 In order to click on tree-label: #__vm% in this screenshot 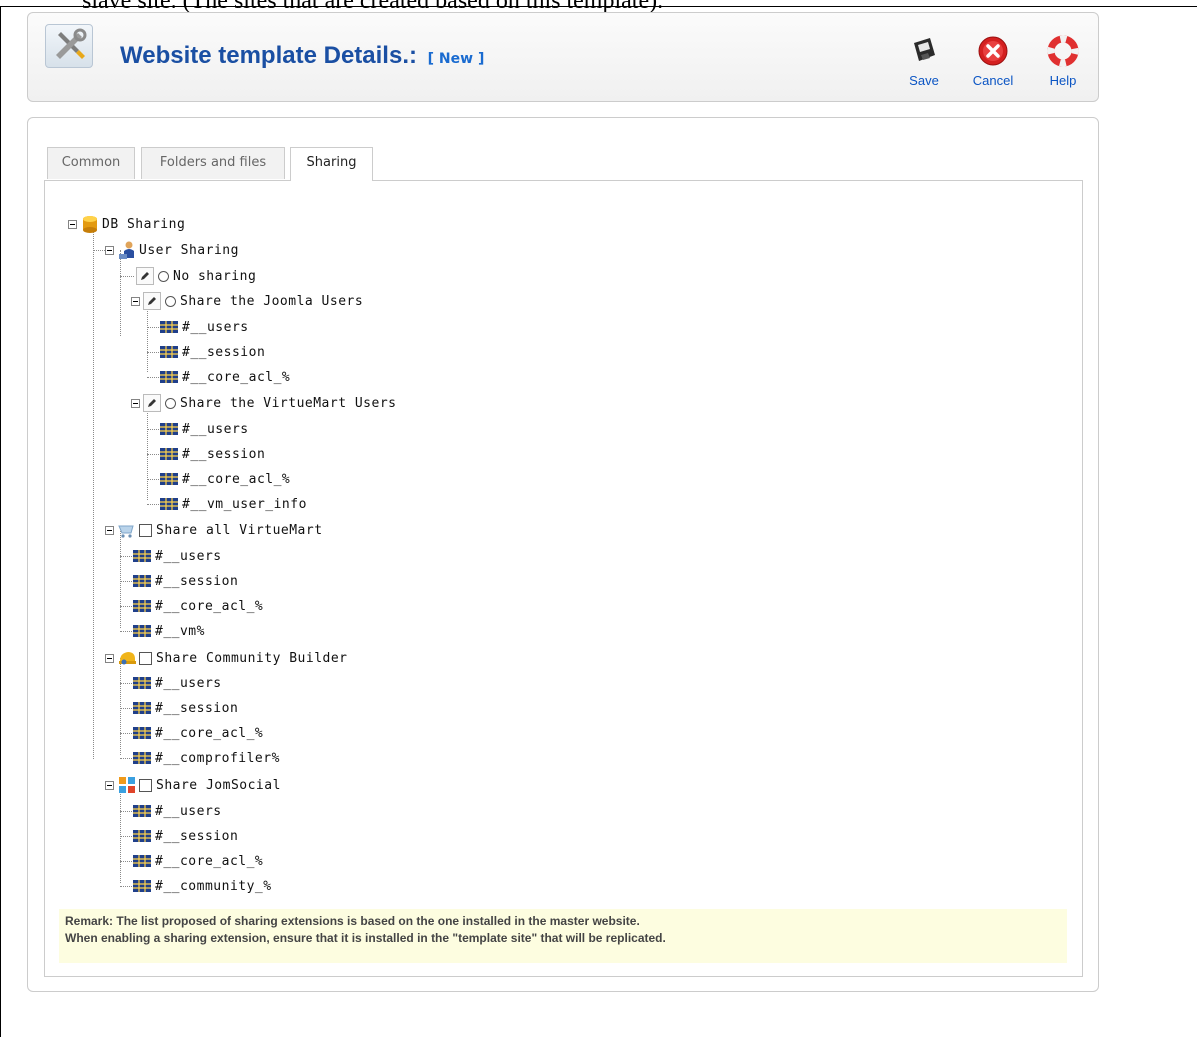, I will do `click(180, 631)`.